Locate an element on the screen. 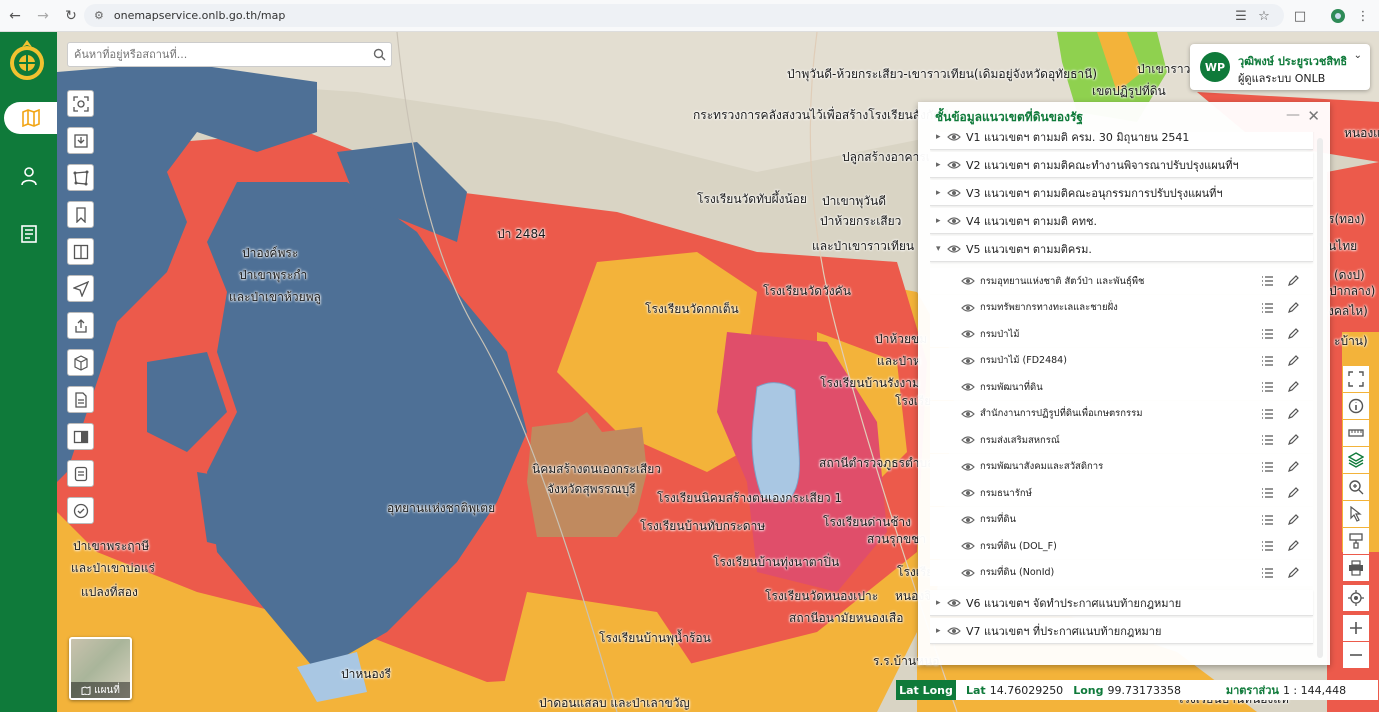 The image size is (1379, 712). basemap-switcher: แผนที่ is located at coordinates (100, 668).